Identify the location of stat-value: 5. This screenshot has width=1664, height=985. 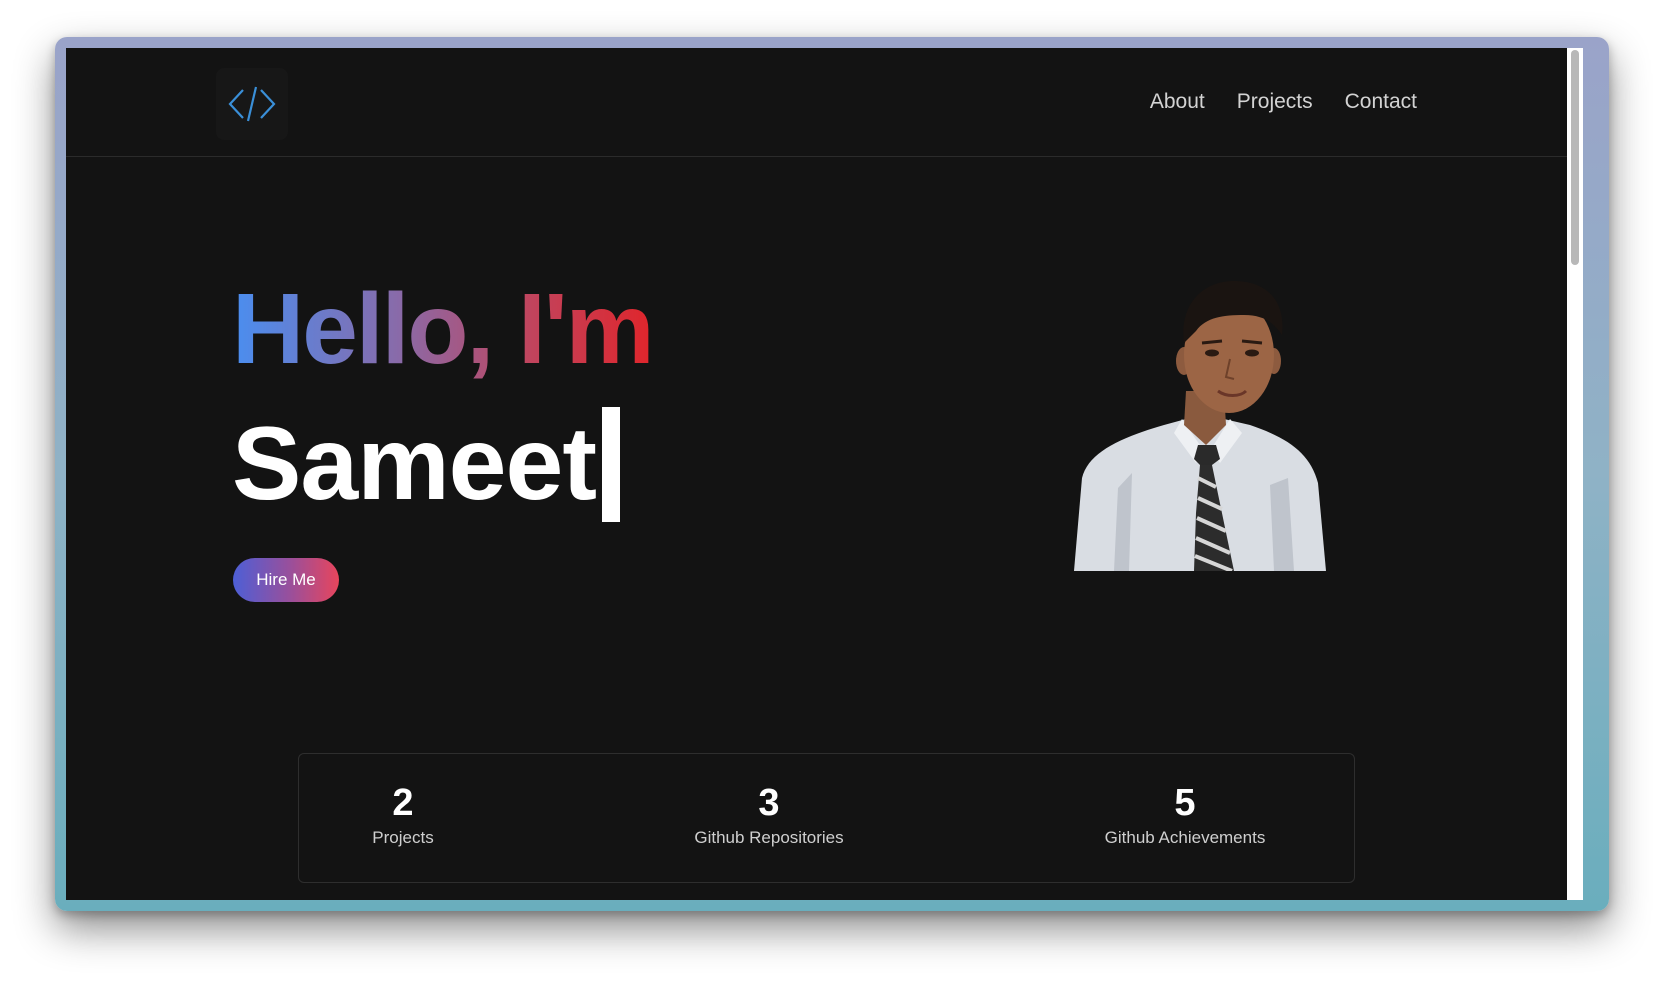
(1185, 803).